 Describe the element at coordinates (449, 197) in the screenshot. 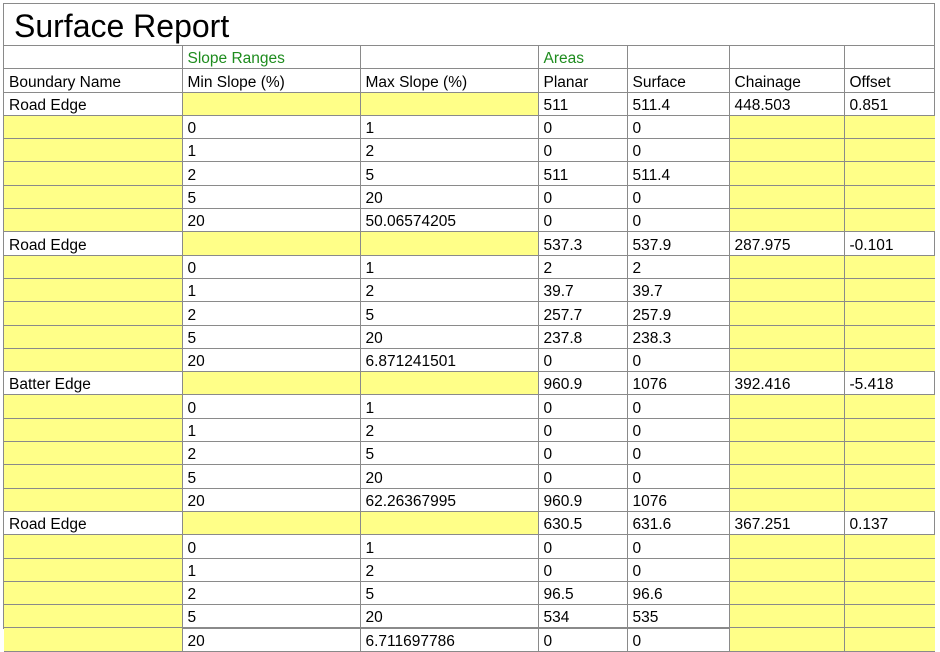

I see `max-slope: 20` at that location.